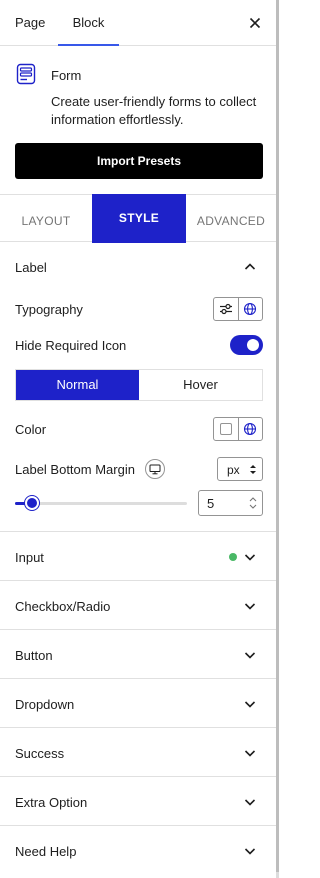 This screenshot has width=320, height=878. I want to click on section-title: Input, so click(29, 557).